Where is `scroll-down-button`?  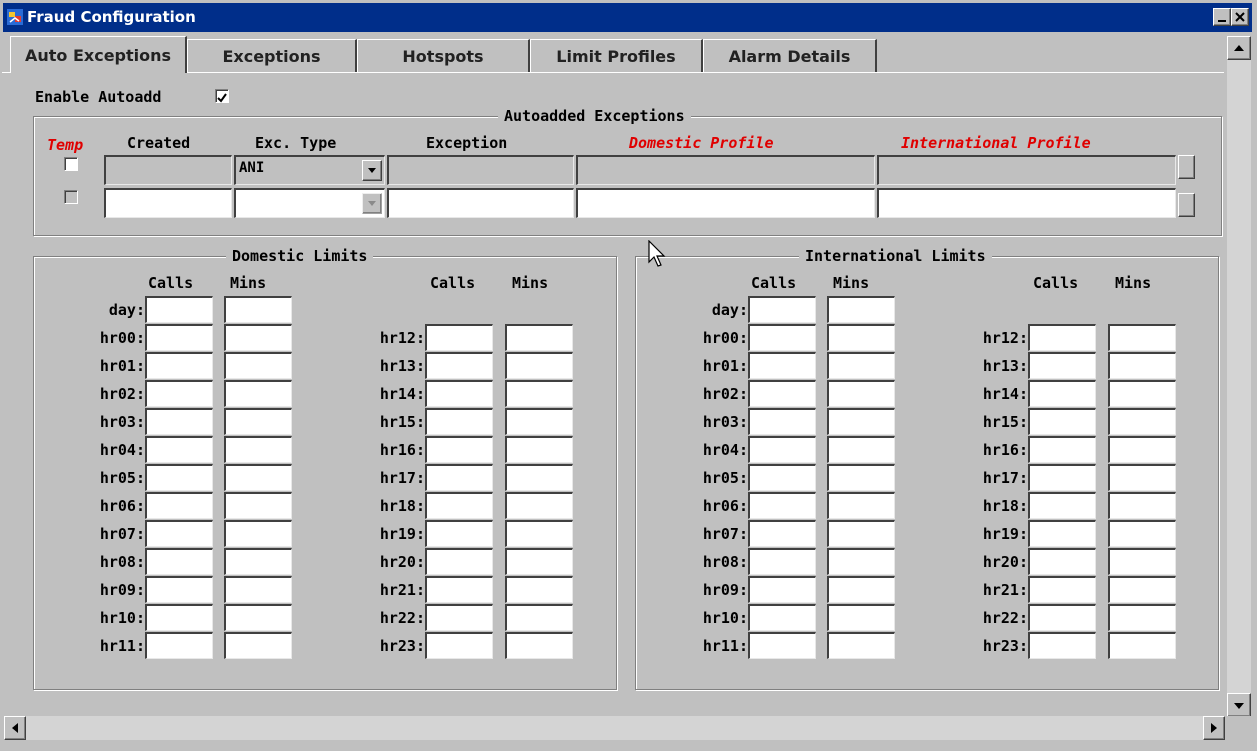
scroll-down-button is located at coordinates (1239, 705).